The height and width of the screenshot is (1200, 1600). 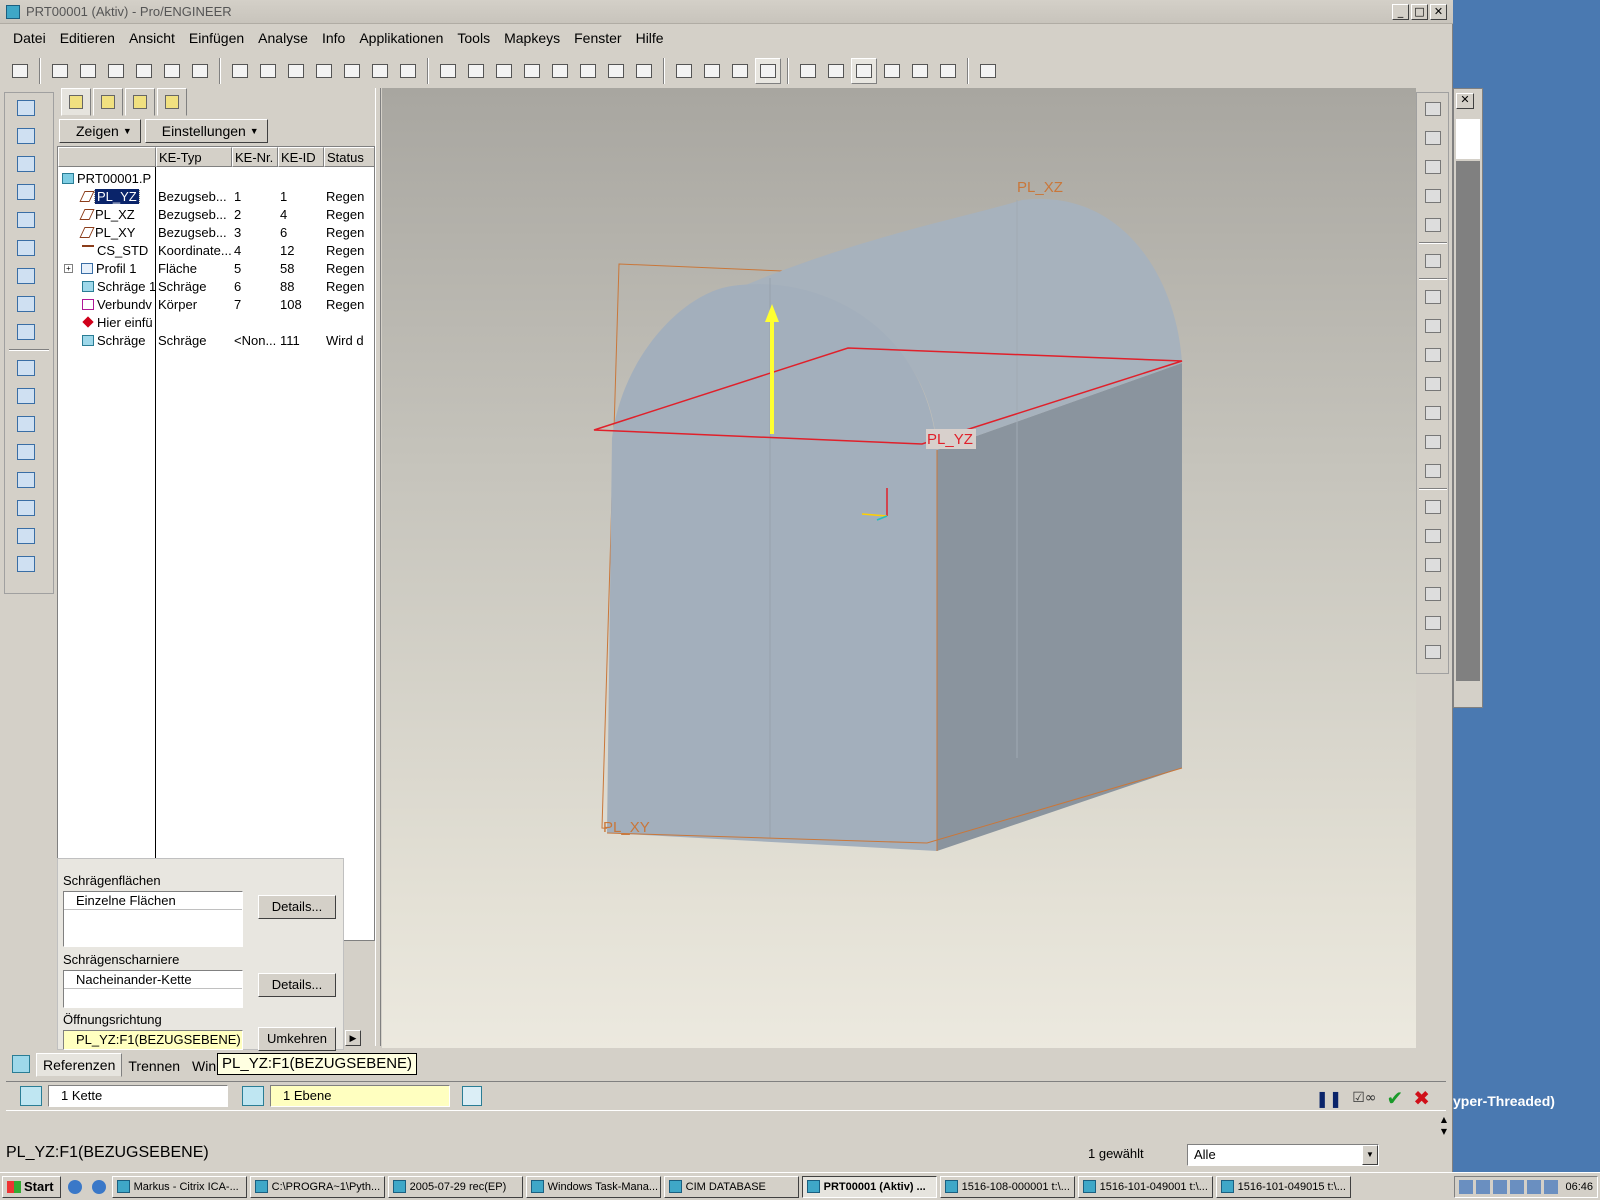 I want to click on menu-fenster: Fenster, so click(x=597, y=38).